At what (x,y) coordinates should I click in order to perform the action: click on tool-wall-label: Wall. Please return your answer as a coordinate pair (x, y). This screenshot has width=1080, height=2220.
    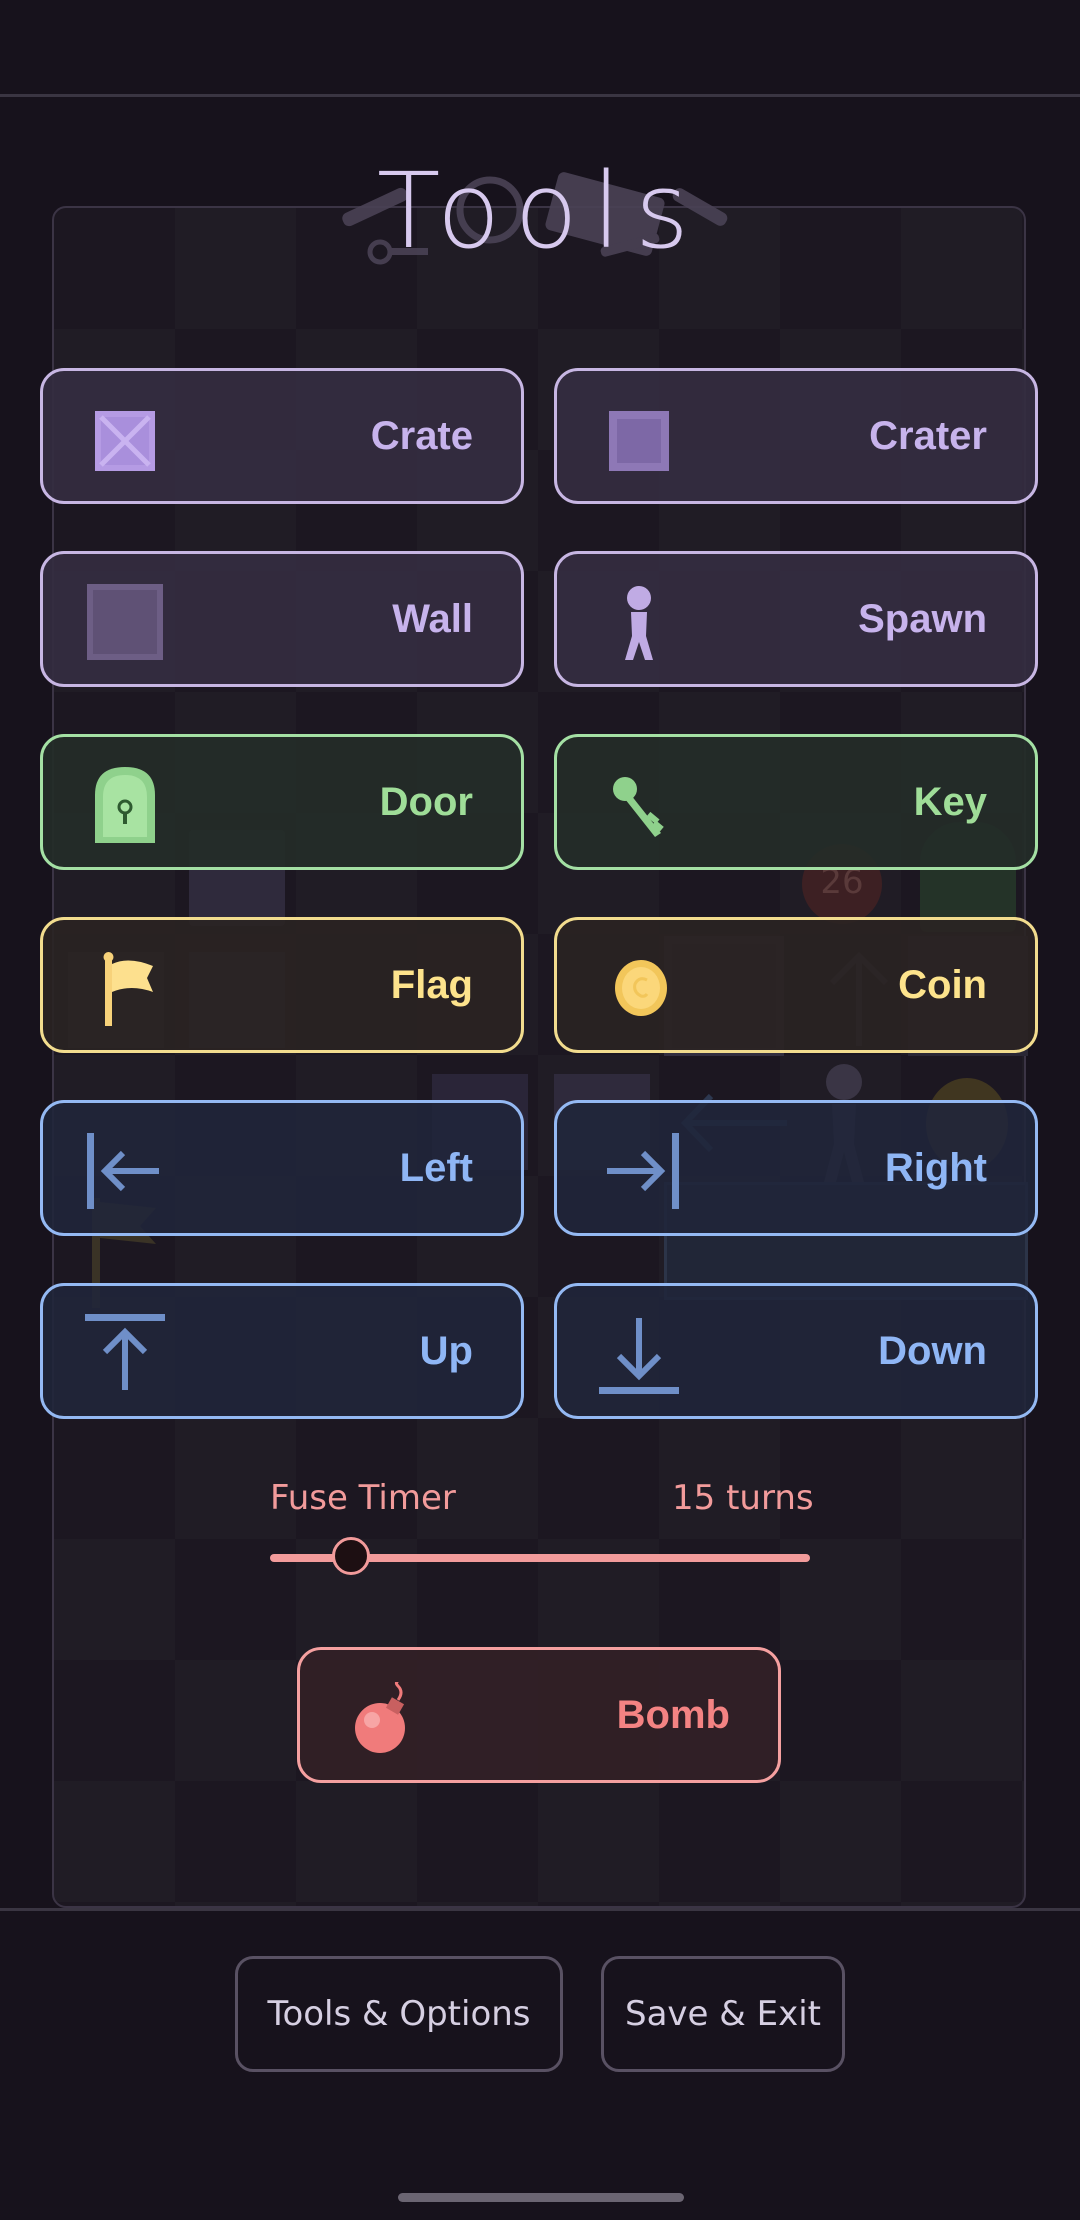
    Looking at the image, I should click on (432, 618).